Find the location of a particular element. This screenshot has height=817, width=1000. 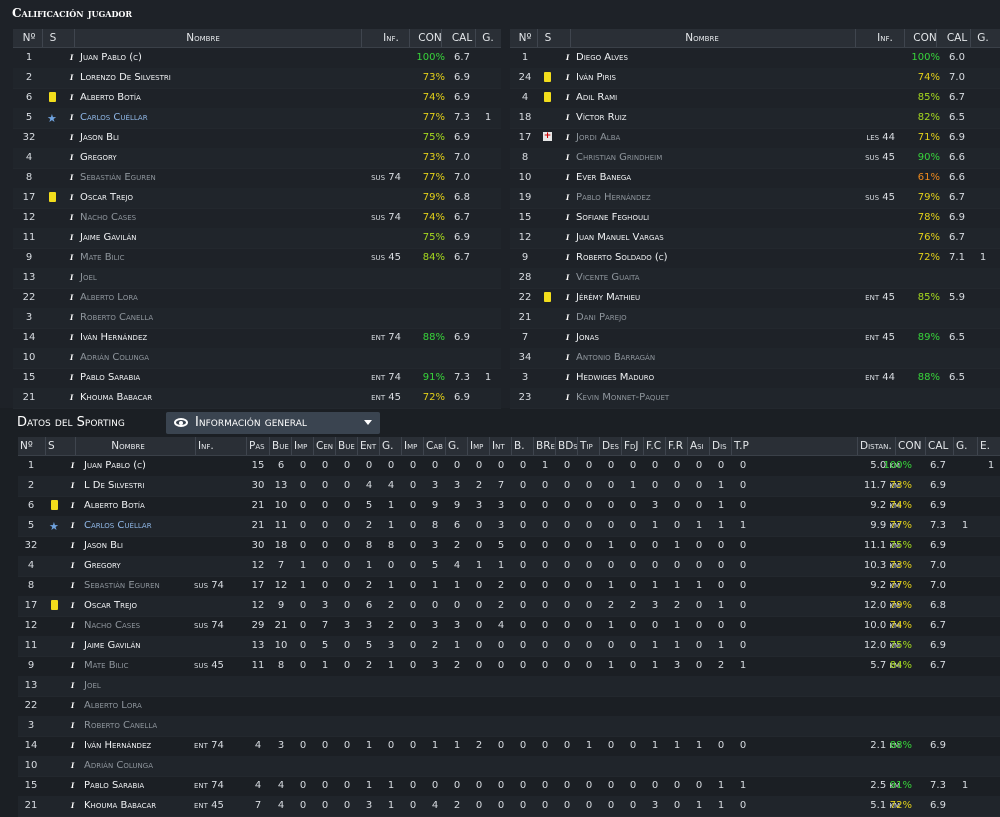

player-row: 1 i Juan Pablo (c) 100% 6.7 is located at coordinates (257, 58).